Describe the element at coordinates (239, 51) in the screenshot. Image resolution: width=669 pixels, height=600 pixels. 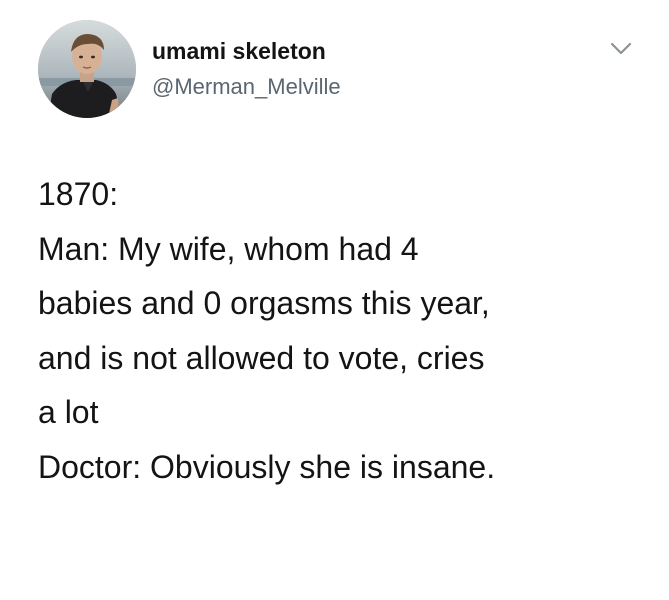
I see `display-name: umami skeleton` at that location.